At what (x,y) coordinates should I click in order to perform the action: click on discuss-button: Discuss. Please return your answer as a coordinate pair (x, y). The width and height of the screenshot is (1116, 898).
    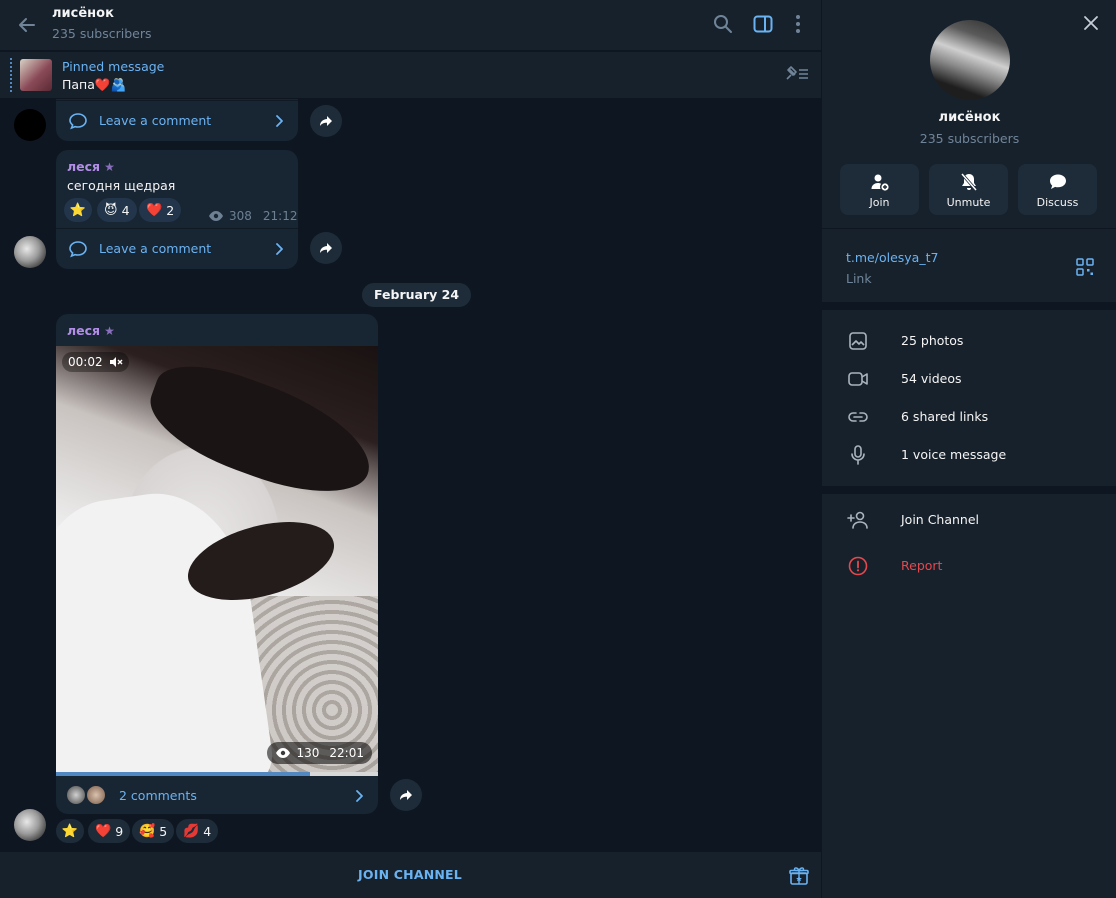
    Looking at the image, I should click on (1057, 189).